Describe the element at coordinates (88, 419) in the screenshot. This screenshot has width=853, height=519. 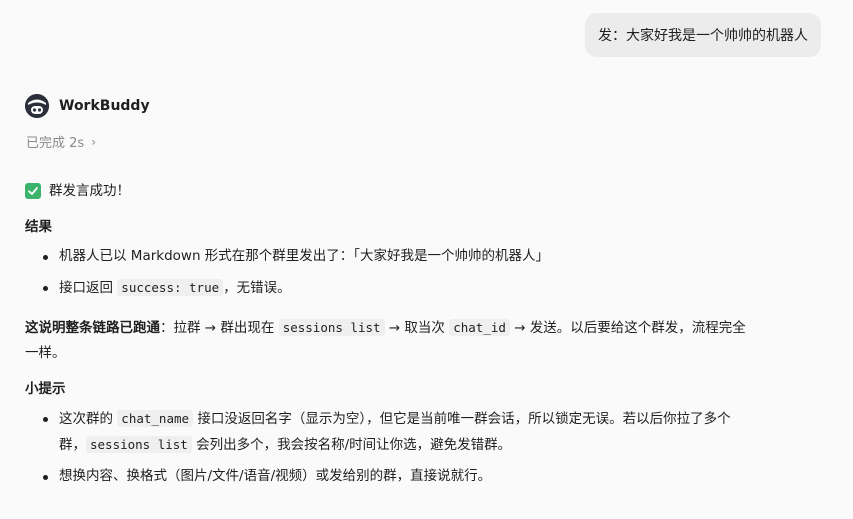
I see `tip-text-1: 这次群的` at that location.